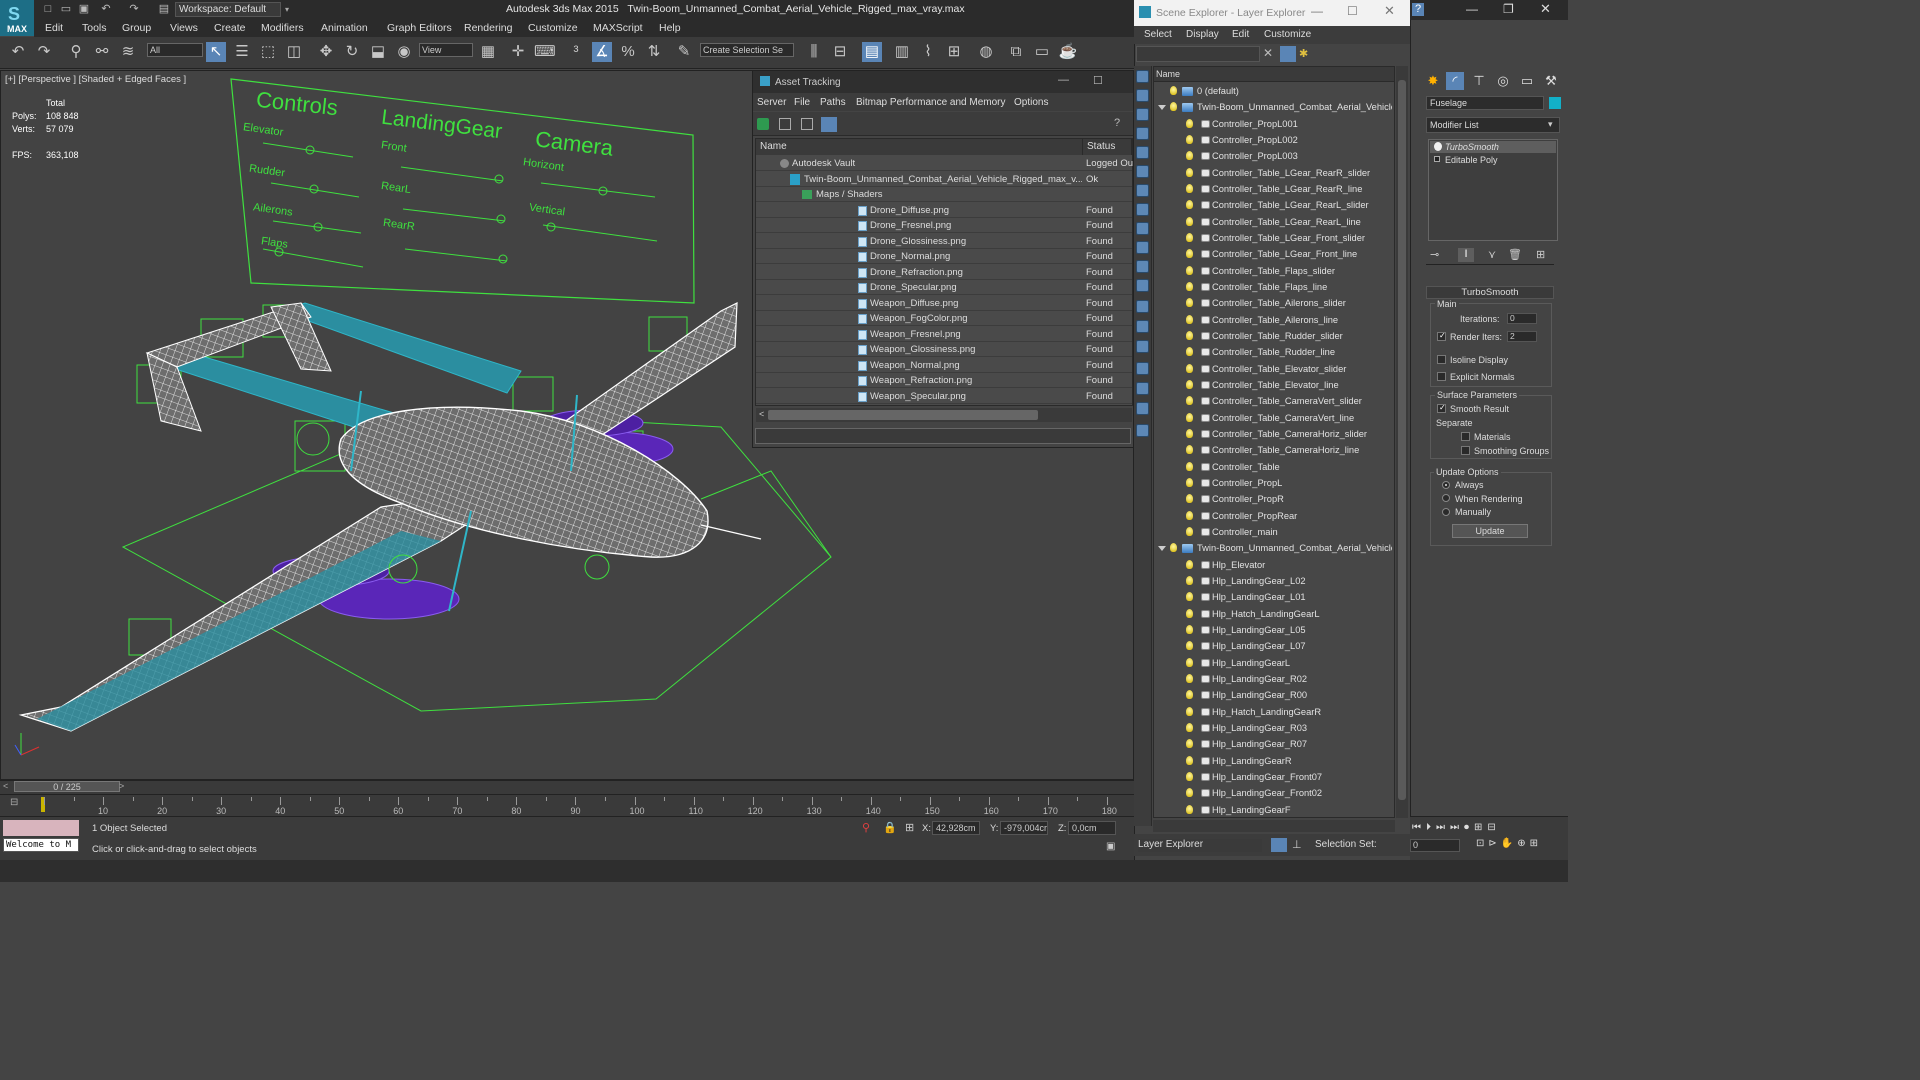  Describe the element at coordinates (1303, 53) in the screenshot. I see `find-icon: ✱` at that location.